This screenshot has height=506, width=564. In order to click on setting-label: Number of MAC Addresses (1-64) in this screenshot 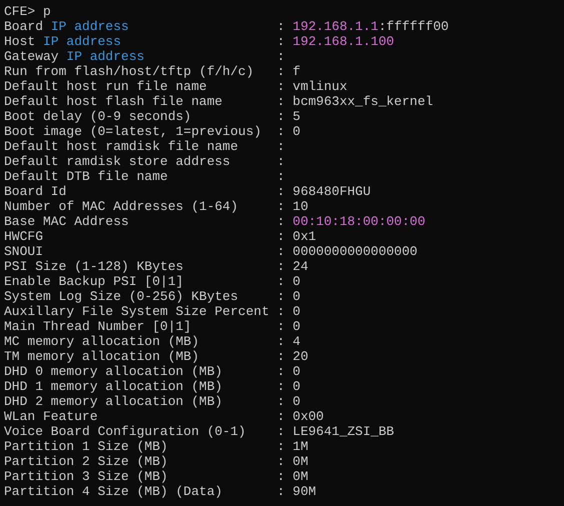, I will do `click(122, 206)`.